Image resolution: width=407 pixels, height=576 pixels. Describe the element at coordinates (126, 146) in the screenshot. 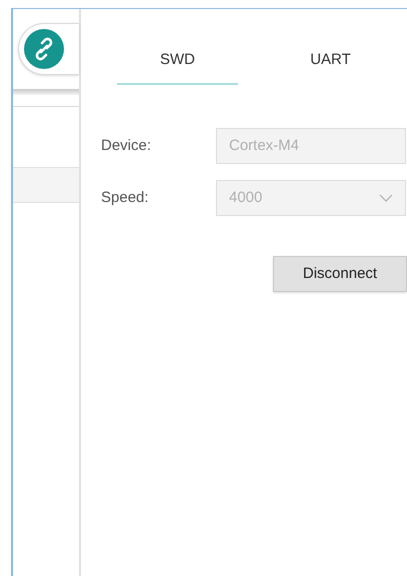

I see `field-label: Device:` at that location.